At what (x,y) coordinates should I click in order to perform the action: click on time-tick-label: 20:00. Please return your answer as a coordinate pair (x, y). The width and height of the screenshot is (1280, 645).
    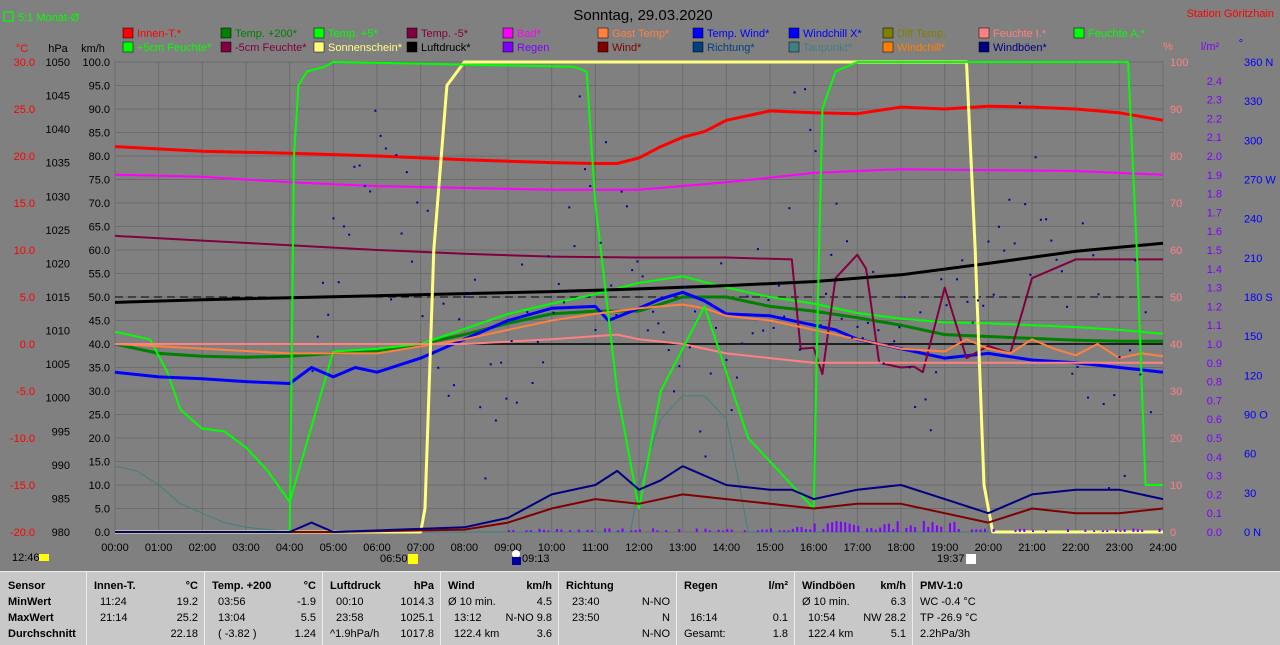
    Looking at the image, I should click on (989, 548).